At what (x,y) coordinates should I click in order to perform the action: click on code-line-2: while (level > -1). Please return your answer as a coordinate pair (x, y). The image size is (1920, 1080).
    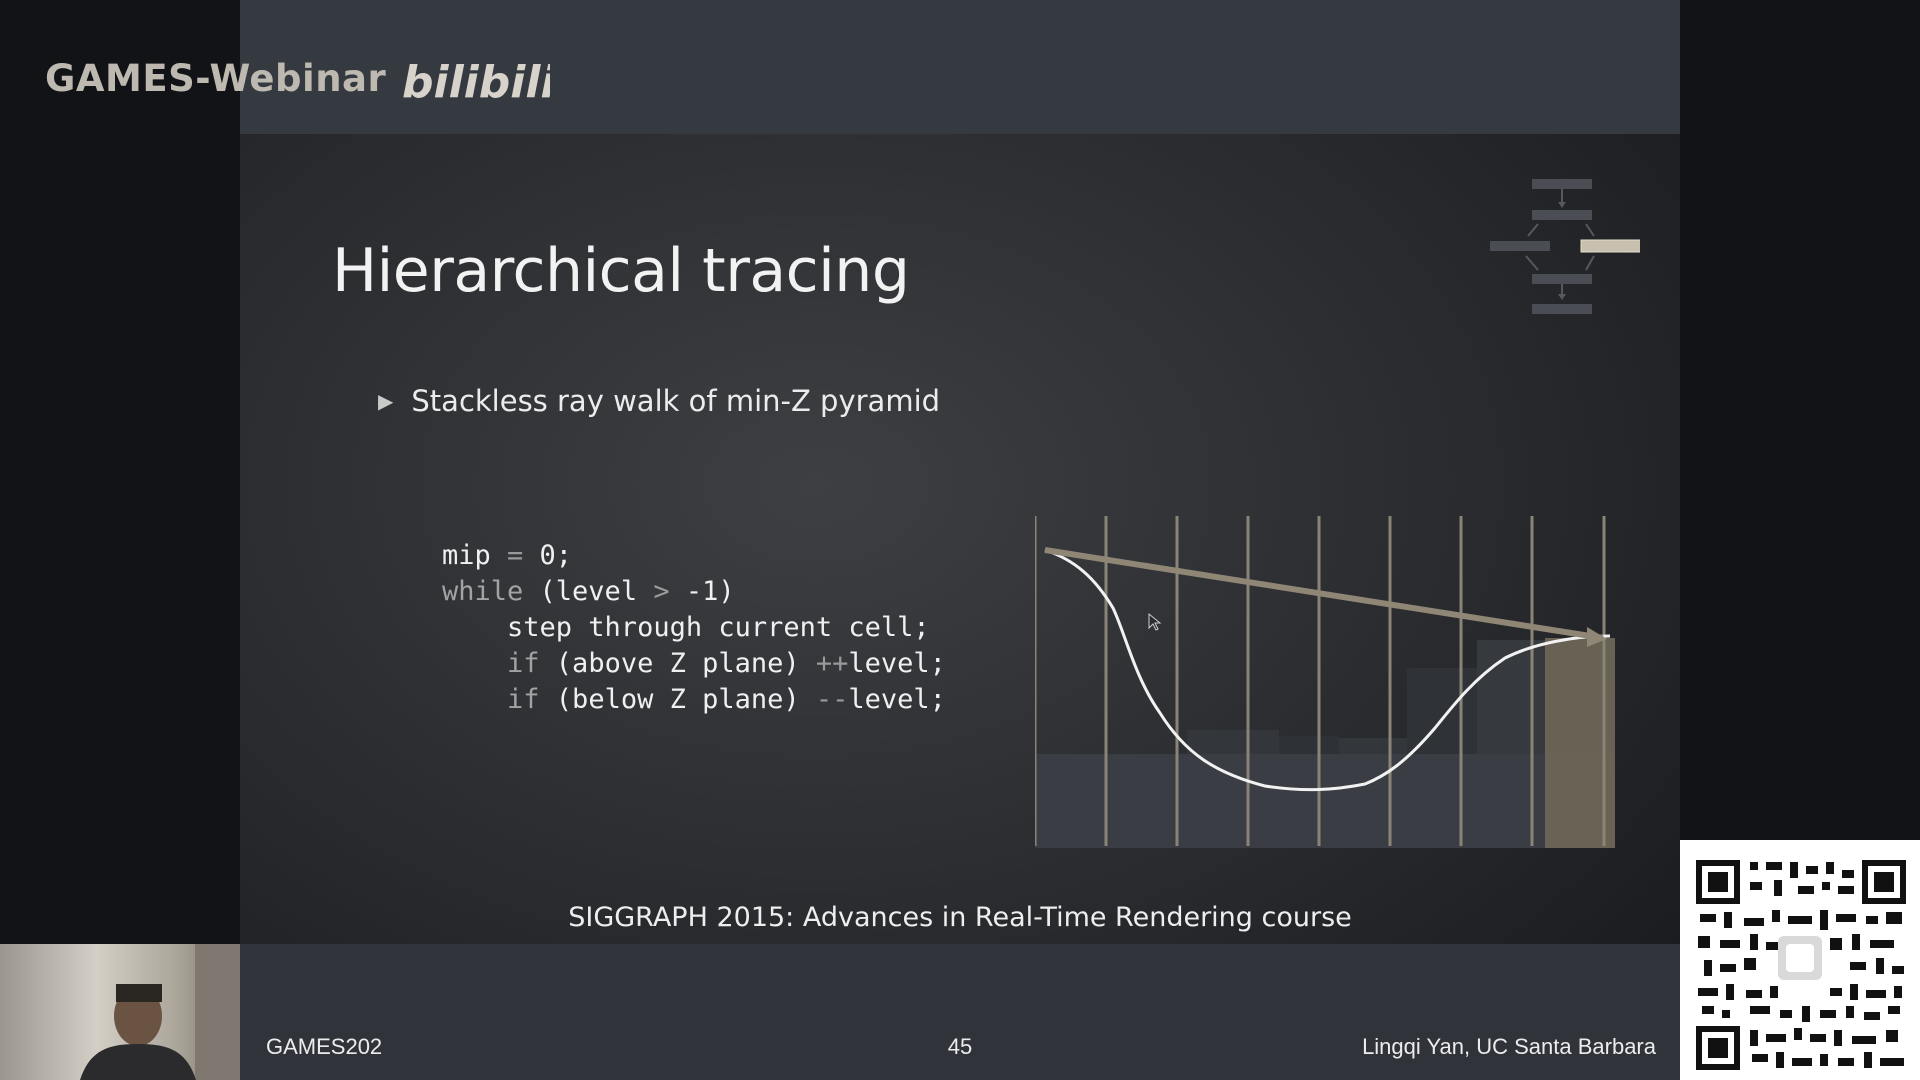
    Looking at the image, I should click on (694, 592).